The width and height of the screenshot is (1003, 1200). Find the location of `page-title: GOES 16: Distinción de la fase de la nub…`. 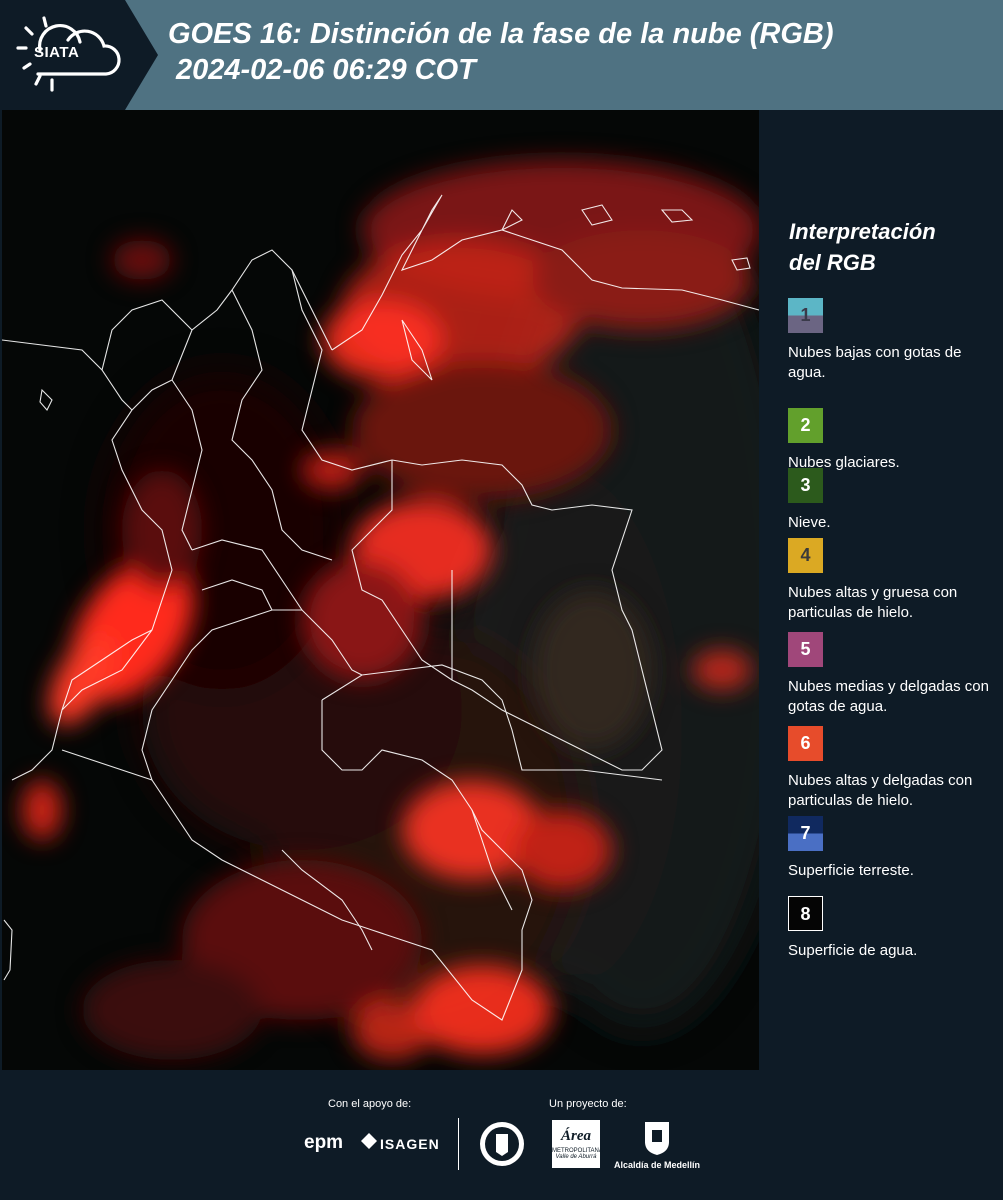

page-title: GOES 16: Distinción de la fase de la nub… is located at coordinates (501, 52).